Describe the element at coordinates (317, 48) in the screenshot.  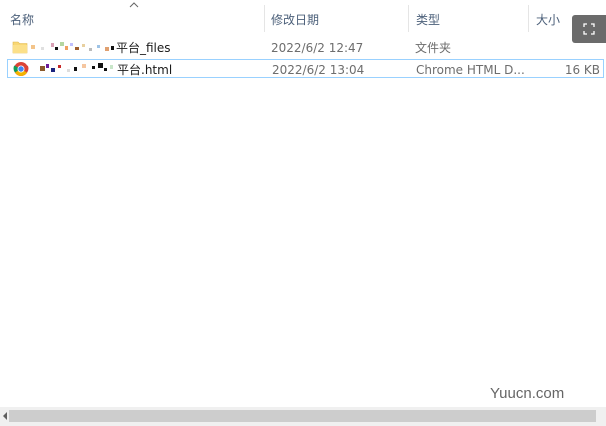
I see `file-modified: 2022/6/2 12:47` at that location.